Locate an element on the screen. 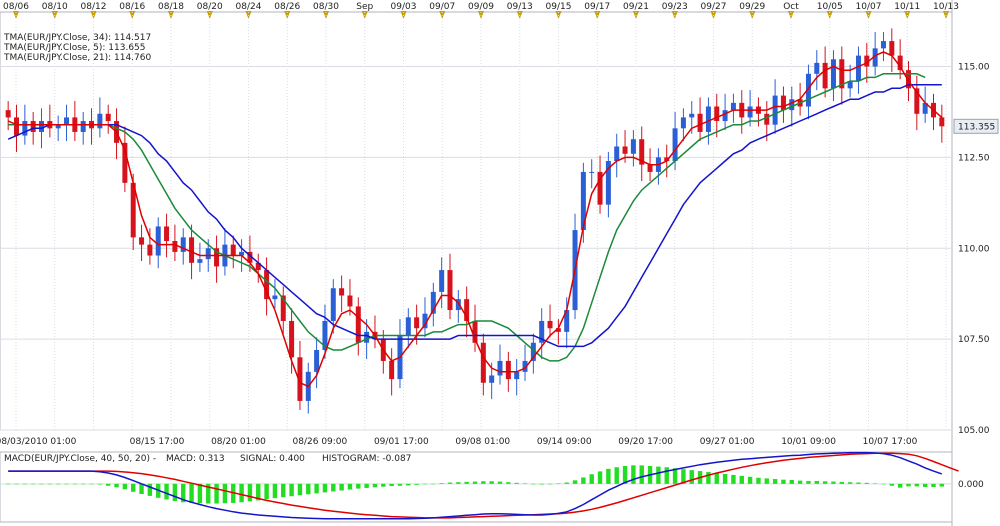  top-date-label: 10/07 is located at coordinates (869, 7).